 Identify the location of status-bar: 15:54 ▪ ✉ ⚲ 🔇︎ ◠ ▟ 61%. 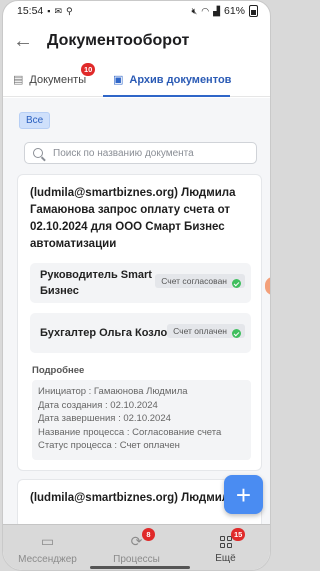
(136, 11).